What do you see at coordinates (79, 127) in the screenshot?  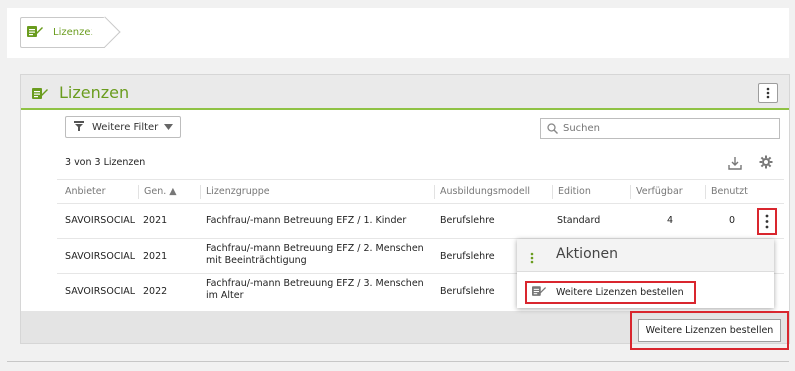 I see `filter-icon` at bounding box center [79, 127].